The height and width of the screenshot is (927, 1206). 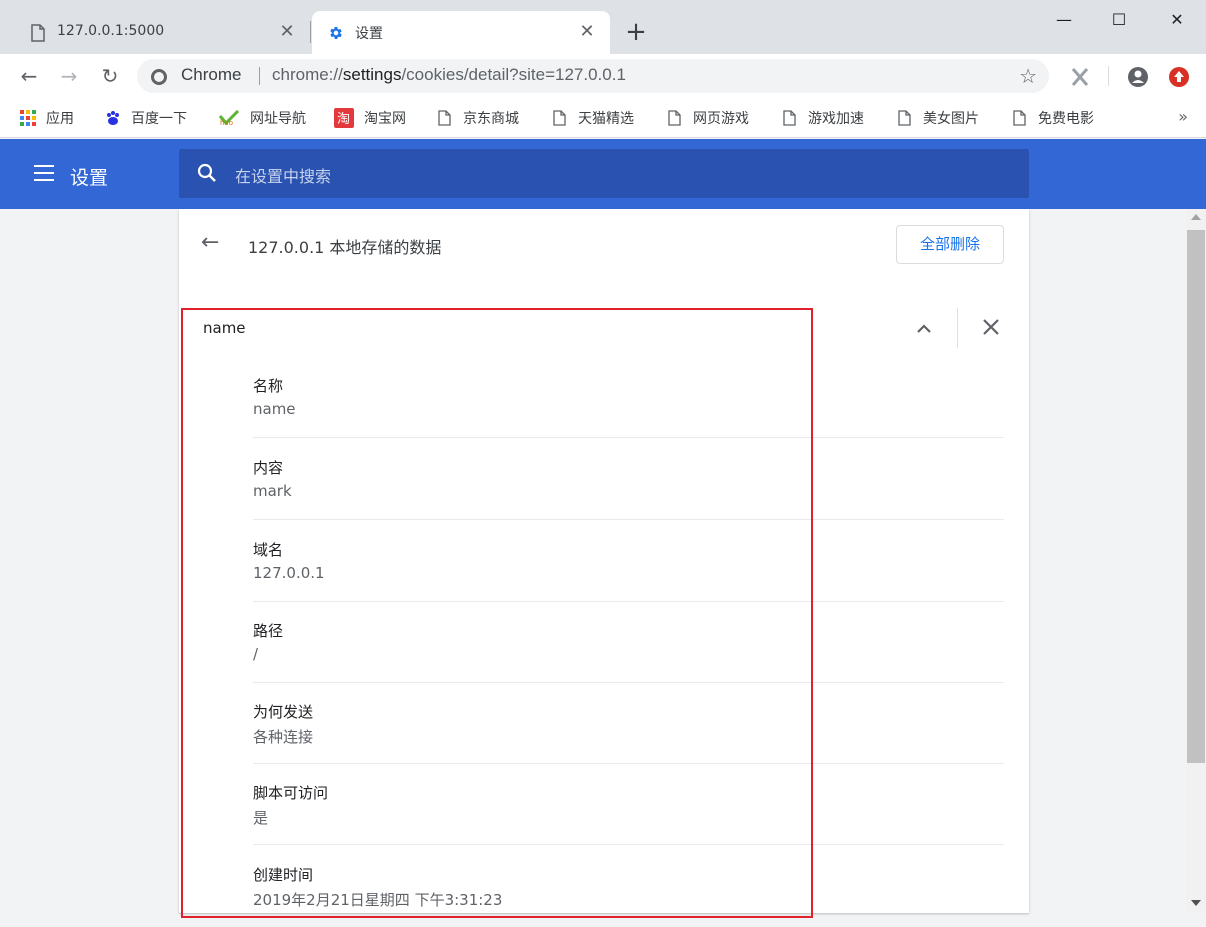 What do you see at coordinates (291, 793) in the screenshot?
I see `field-label: 脚本可访问` at bounding box center [291, 793].